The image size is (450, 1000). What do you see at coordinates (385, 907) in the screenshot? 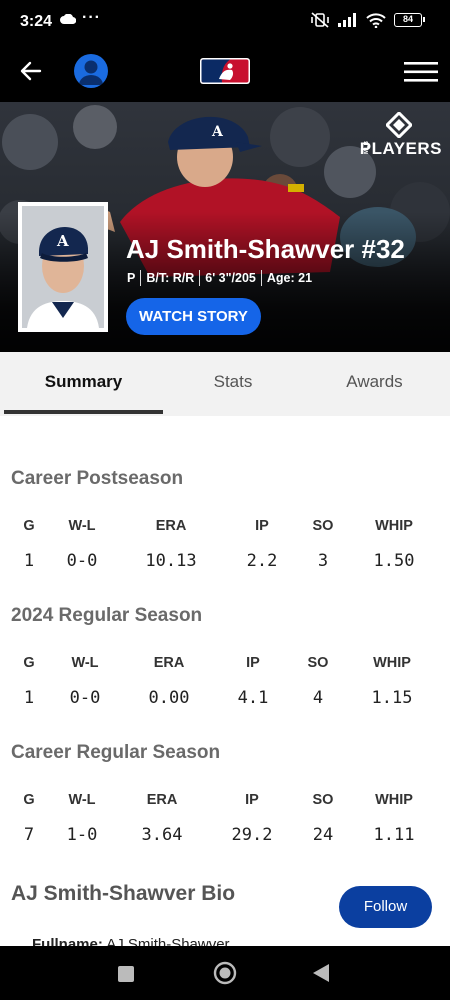
I see `follow-button: Follow` at bounding box center [385, 907].